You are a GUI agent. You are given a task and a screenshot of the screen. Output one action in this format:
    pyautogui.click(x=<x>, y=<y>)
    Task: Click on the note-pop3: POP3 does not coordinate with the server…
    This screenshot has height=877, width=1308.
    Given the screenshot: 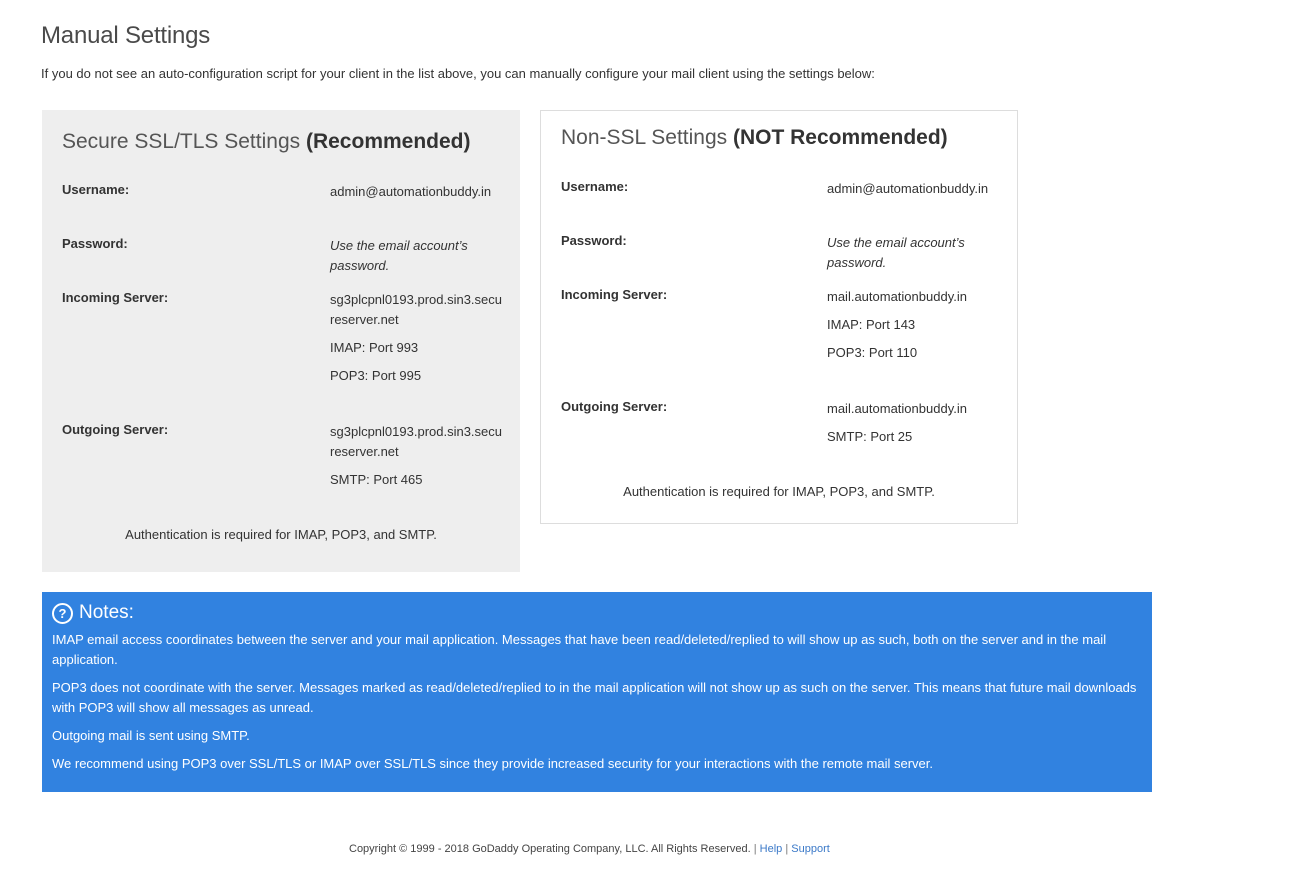 What is the action you would take?
    pyautogui.click(x=594, y=697)
    